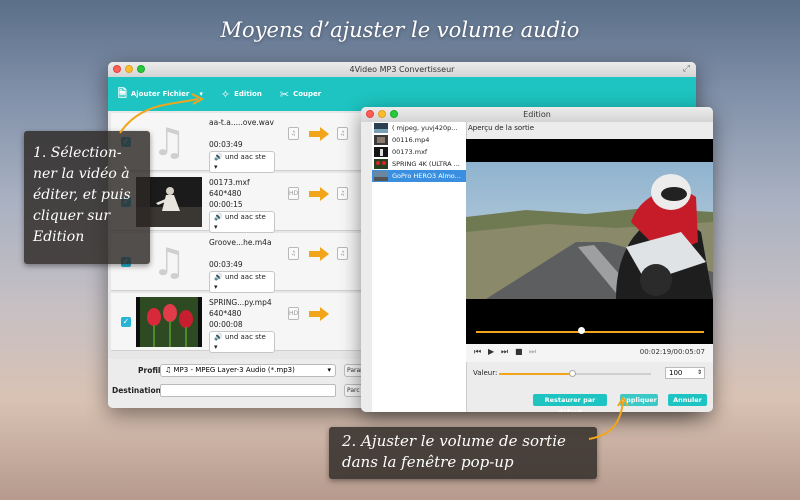 Image resolution: width=800 pixels, height=500 pixels. I want to click on close-dialog-button, so click(370, 114).